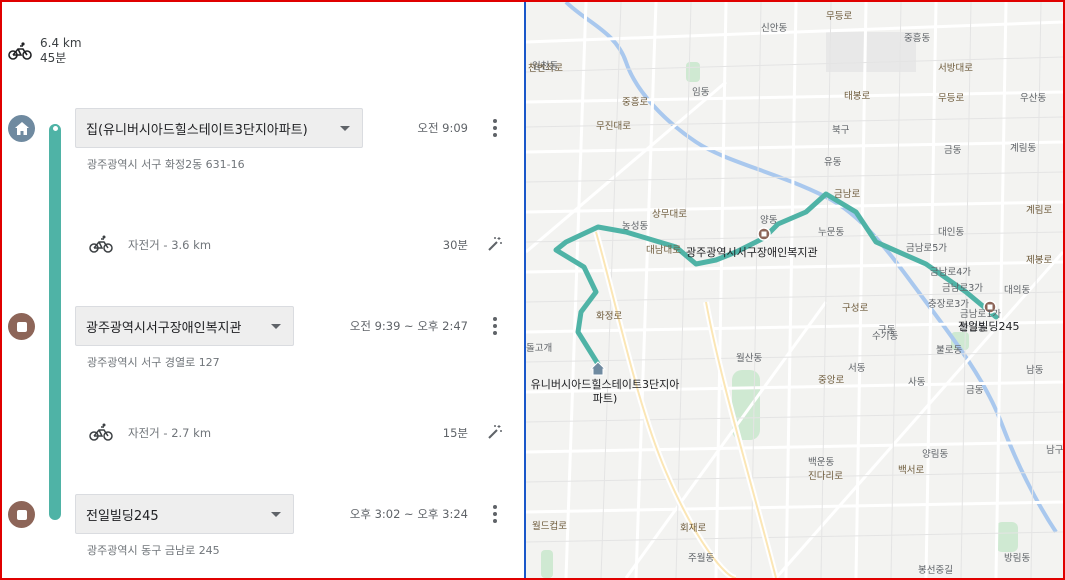  What do you see at coordinates (1017, 558) in the screenshot?
I see `map-place-label: 방림동` at bounding box center [1017, 558].